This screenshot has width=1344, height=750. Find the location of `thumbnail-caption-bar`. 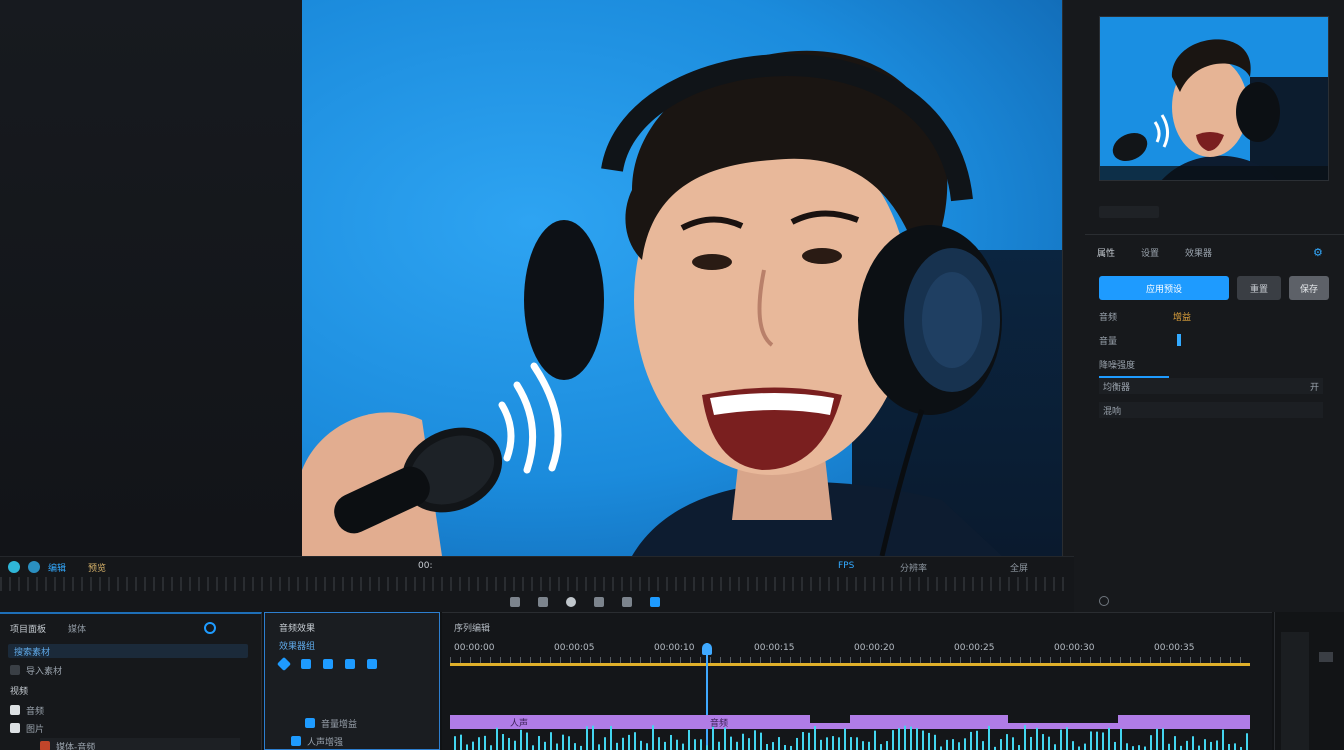

thumbnail-caption-bar is located at coordinates (1214, 173).